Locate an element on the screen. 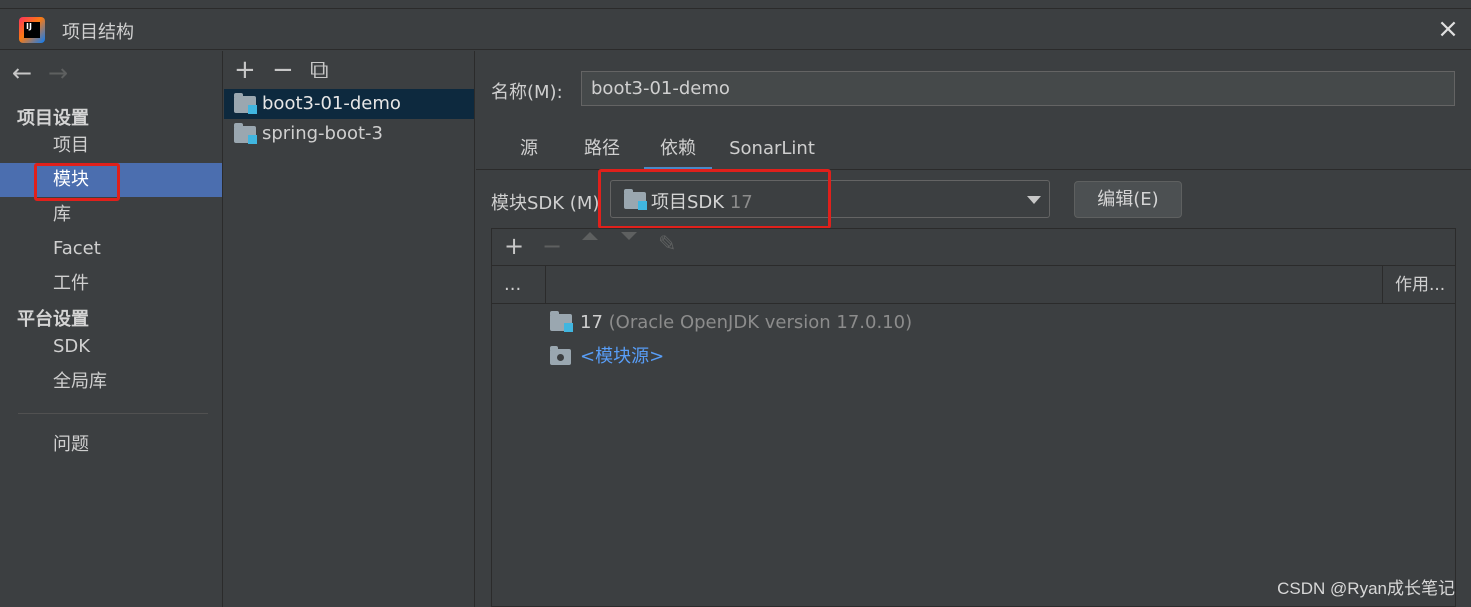 Image resolution: width=1471 pixels, height=607 pixels. move-down-icon is located at coordinates (629, 236).